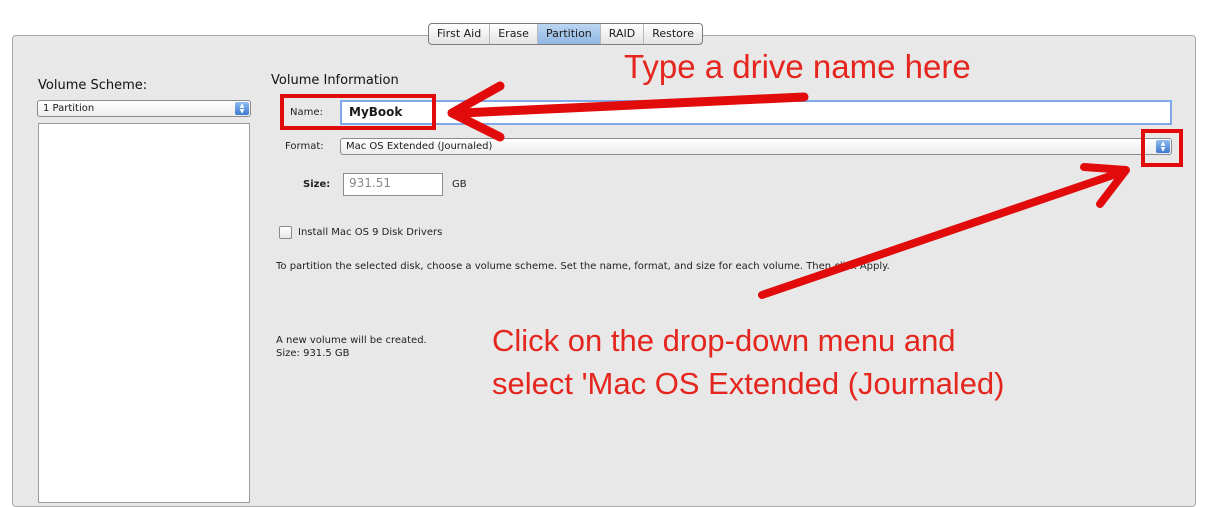 The image size is (1206, 507). What do you see at coordinates (569, 34) in the screenshot?
I see `tab-partition: Partition` at bounding box center [569, 34].